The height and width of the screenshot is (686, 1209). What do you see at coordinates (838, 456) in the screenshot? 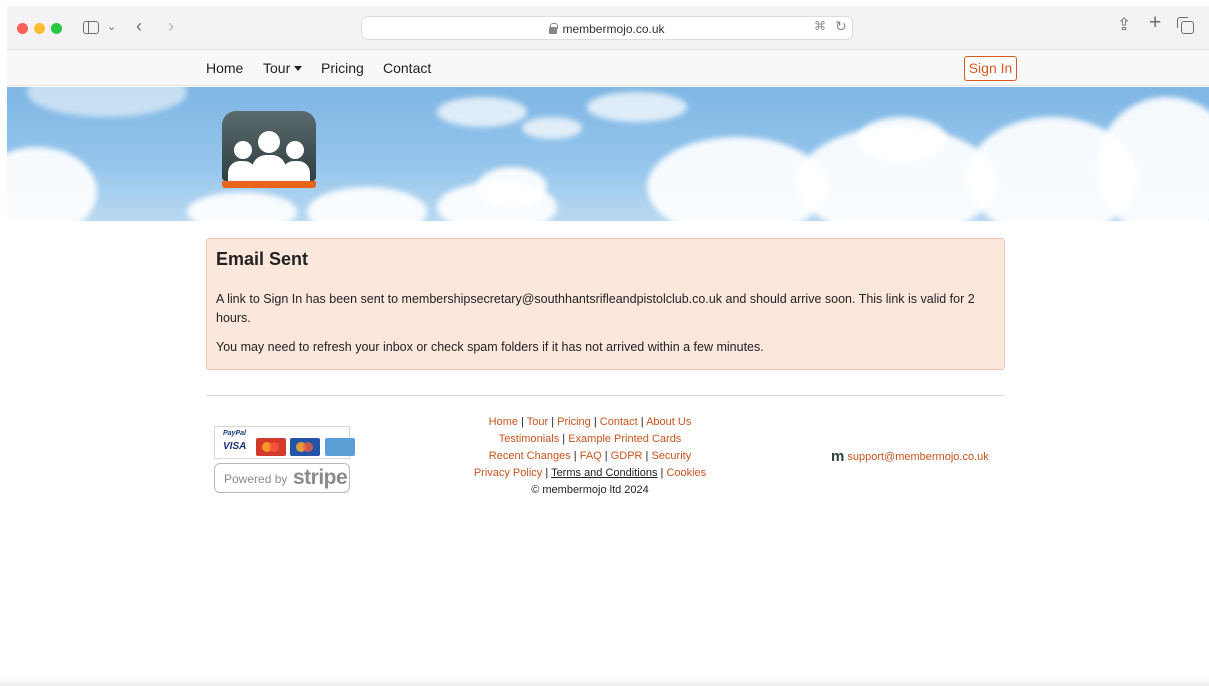
I see `membermojo-m-icon: m` at bounding box center [838, 456].